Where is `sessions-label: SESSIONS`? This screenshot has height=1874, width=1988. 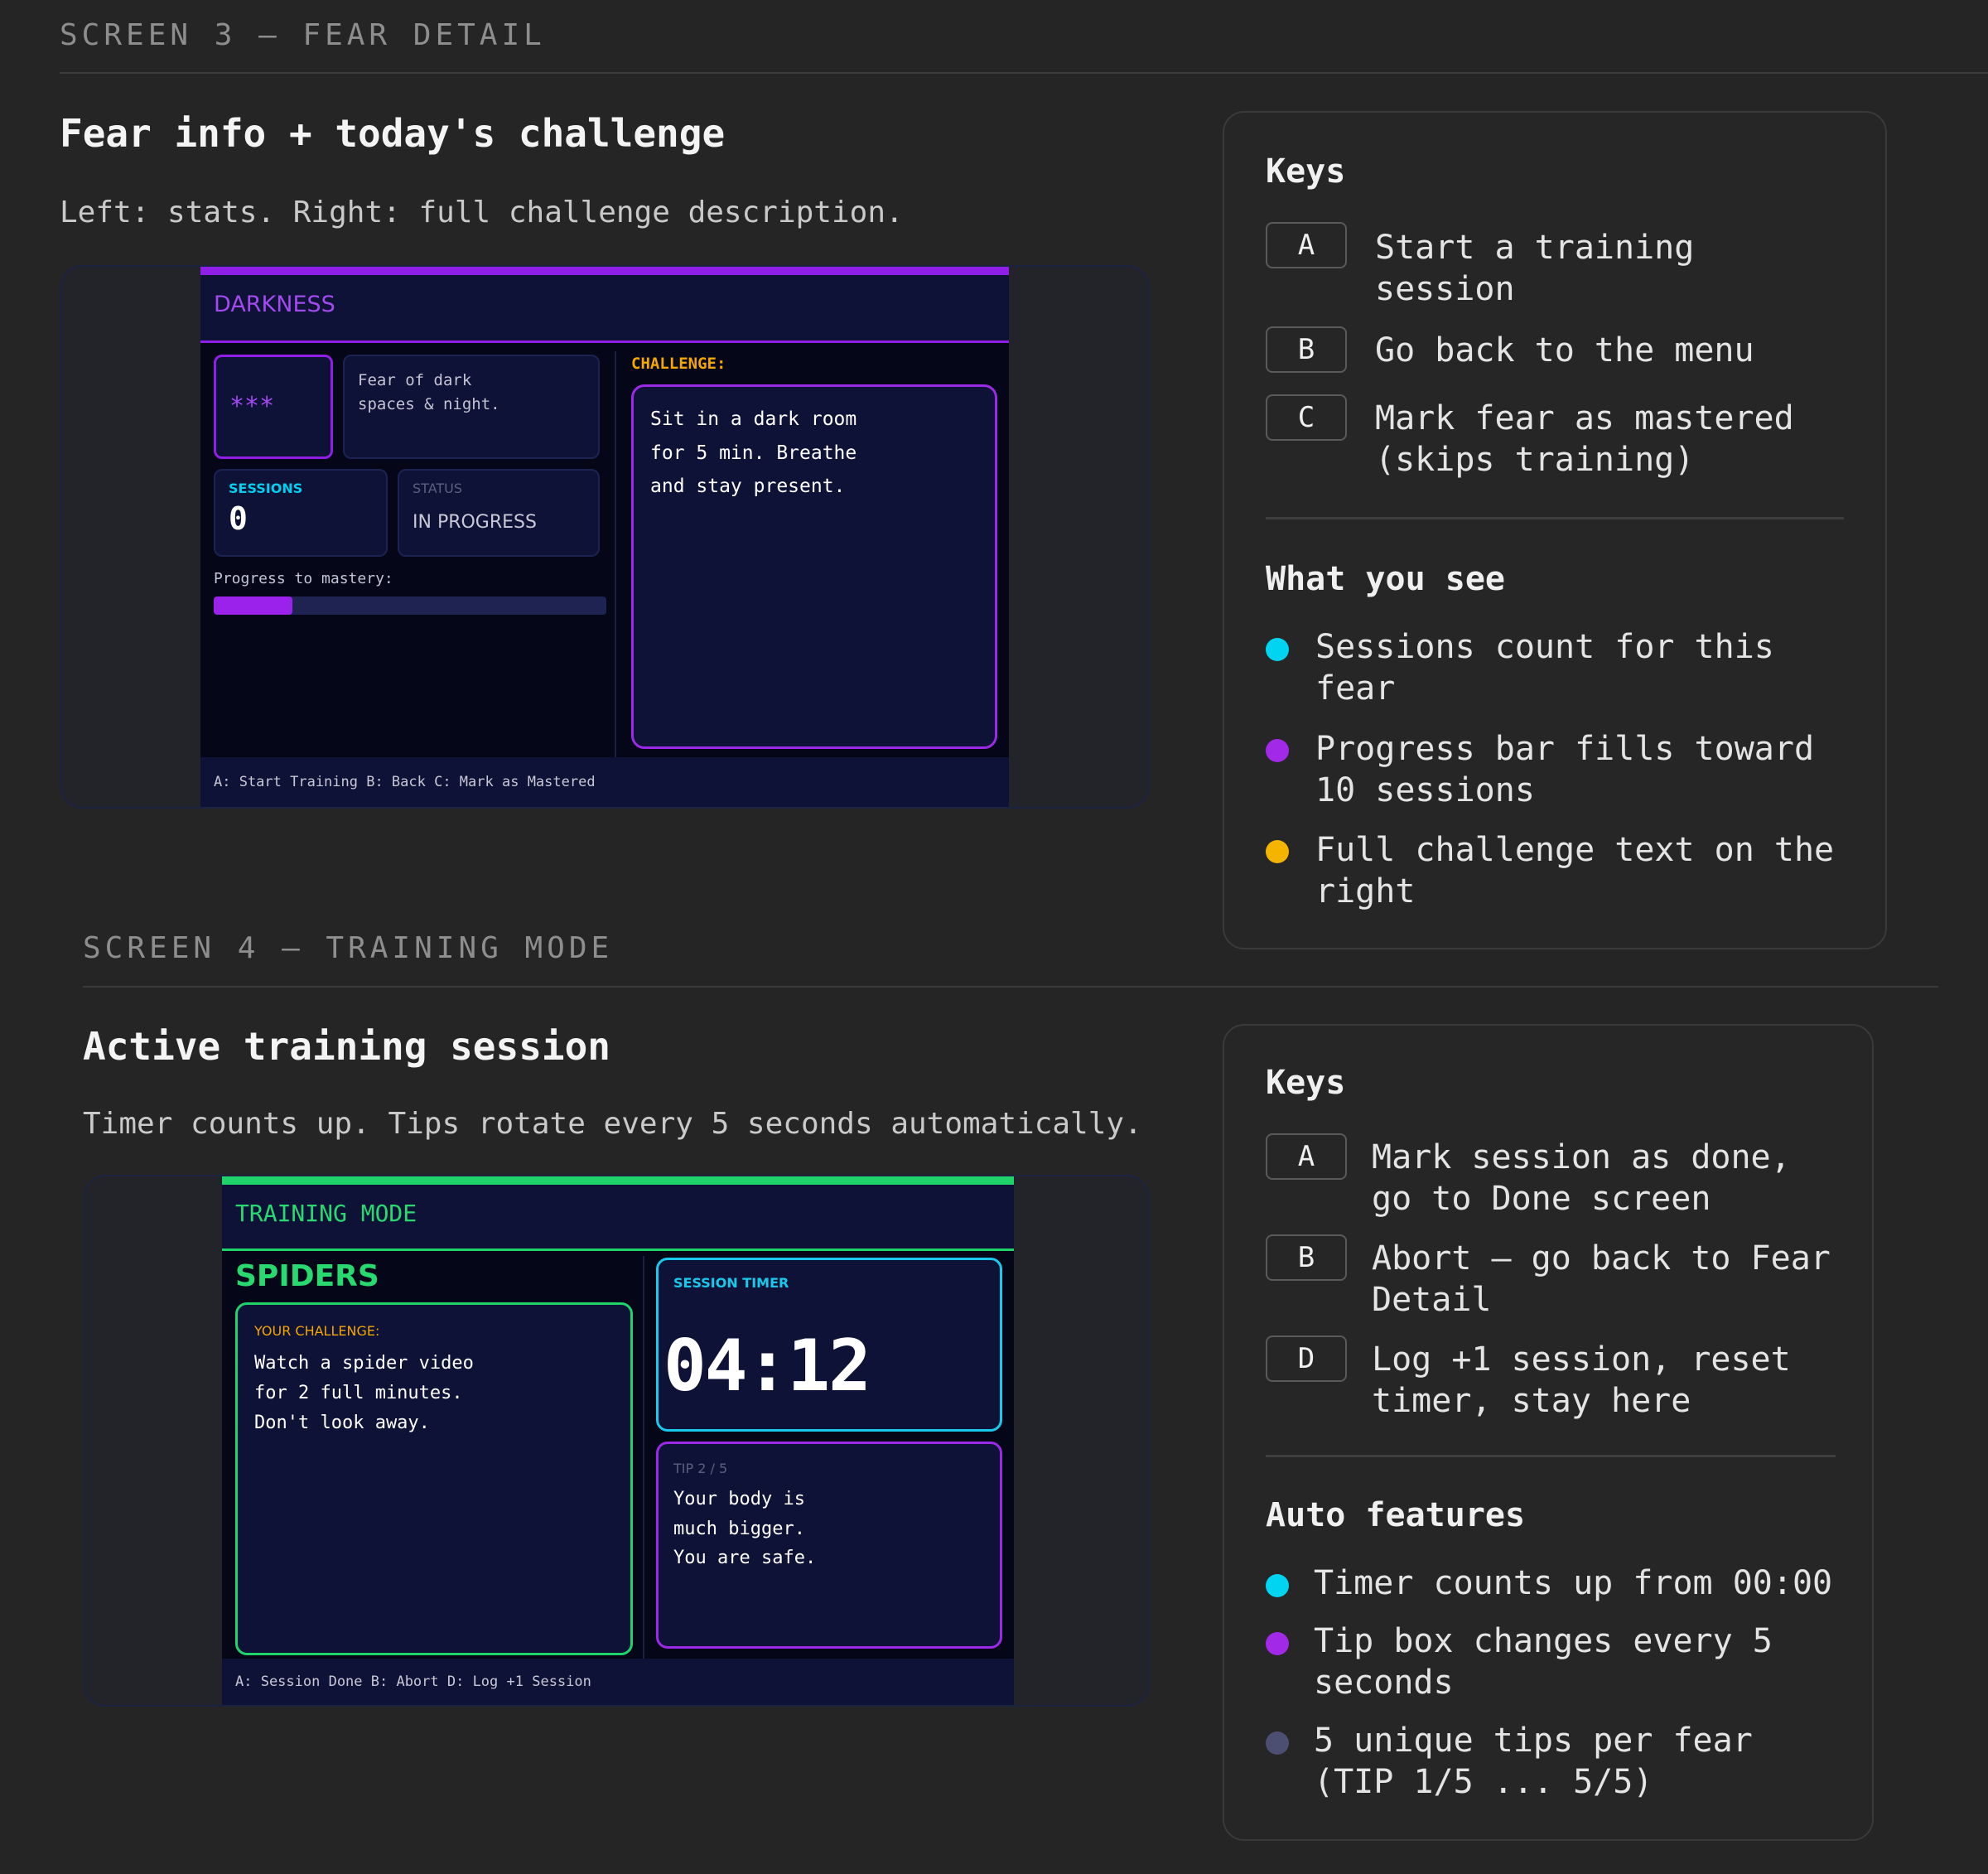 sessions-label: SESSIONS is located at coordinates (266, 488).